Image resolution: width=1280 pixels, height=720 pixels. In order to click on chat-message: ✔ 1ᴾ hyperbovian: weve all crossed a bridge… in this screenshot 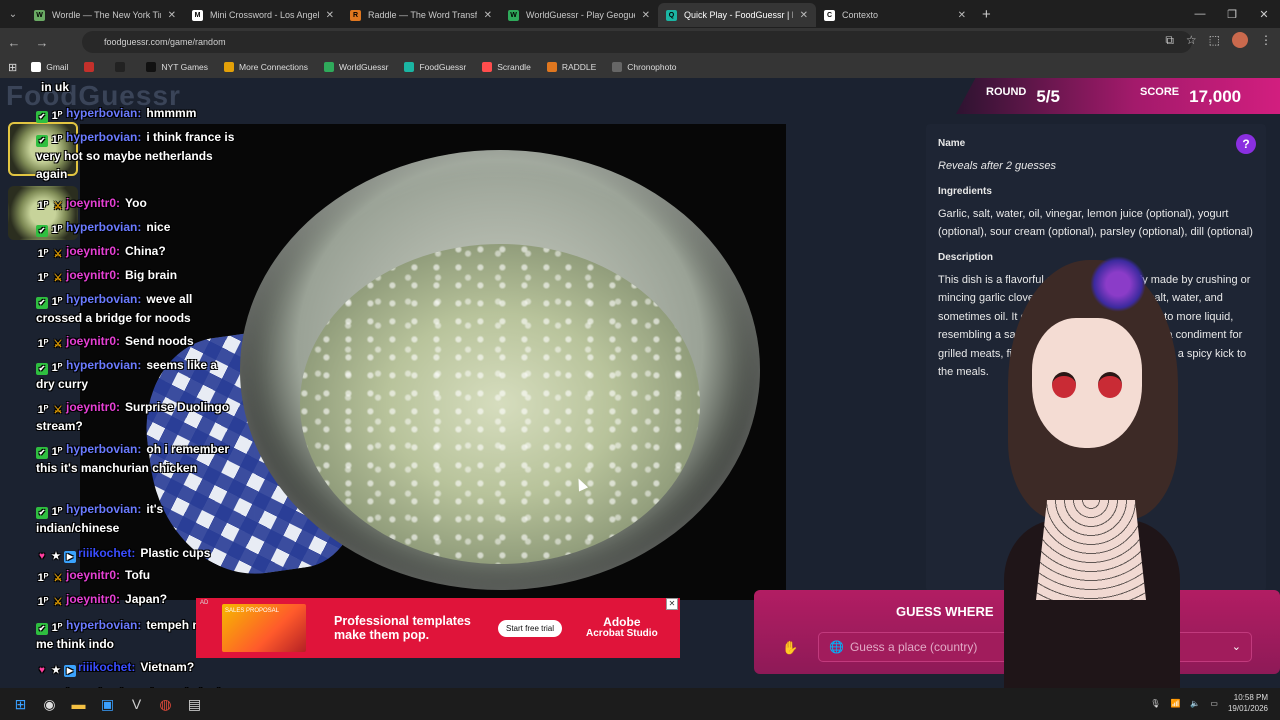, I will do `click(136, 308)`.